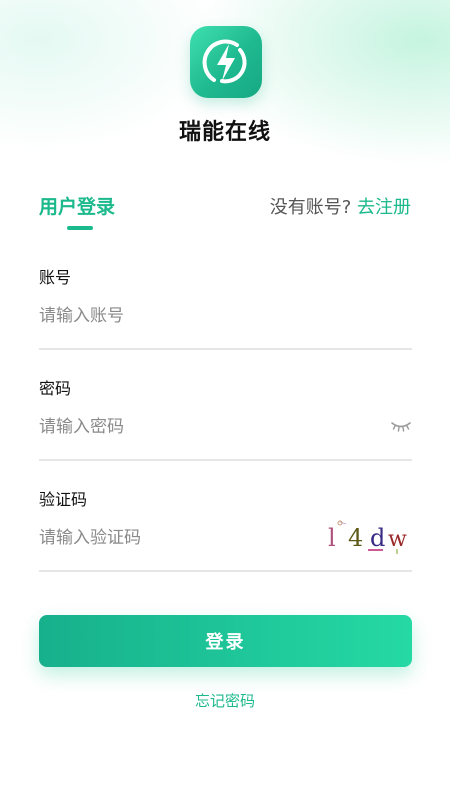 The height and width of the screenshot is (800, 450). I want to click on register-row: 没有账号? 去注册, so click(340, 206).